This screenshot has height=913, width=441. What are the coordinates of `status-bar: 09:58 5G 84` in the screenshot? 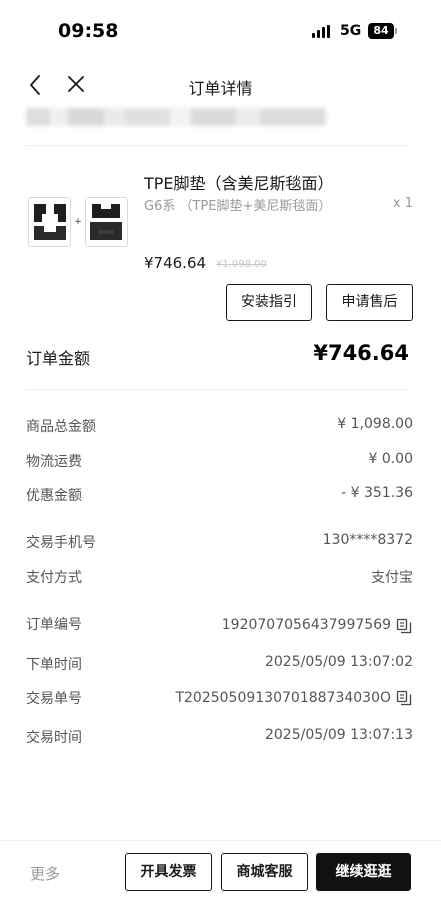 It's located at (220, 31).